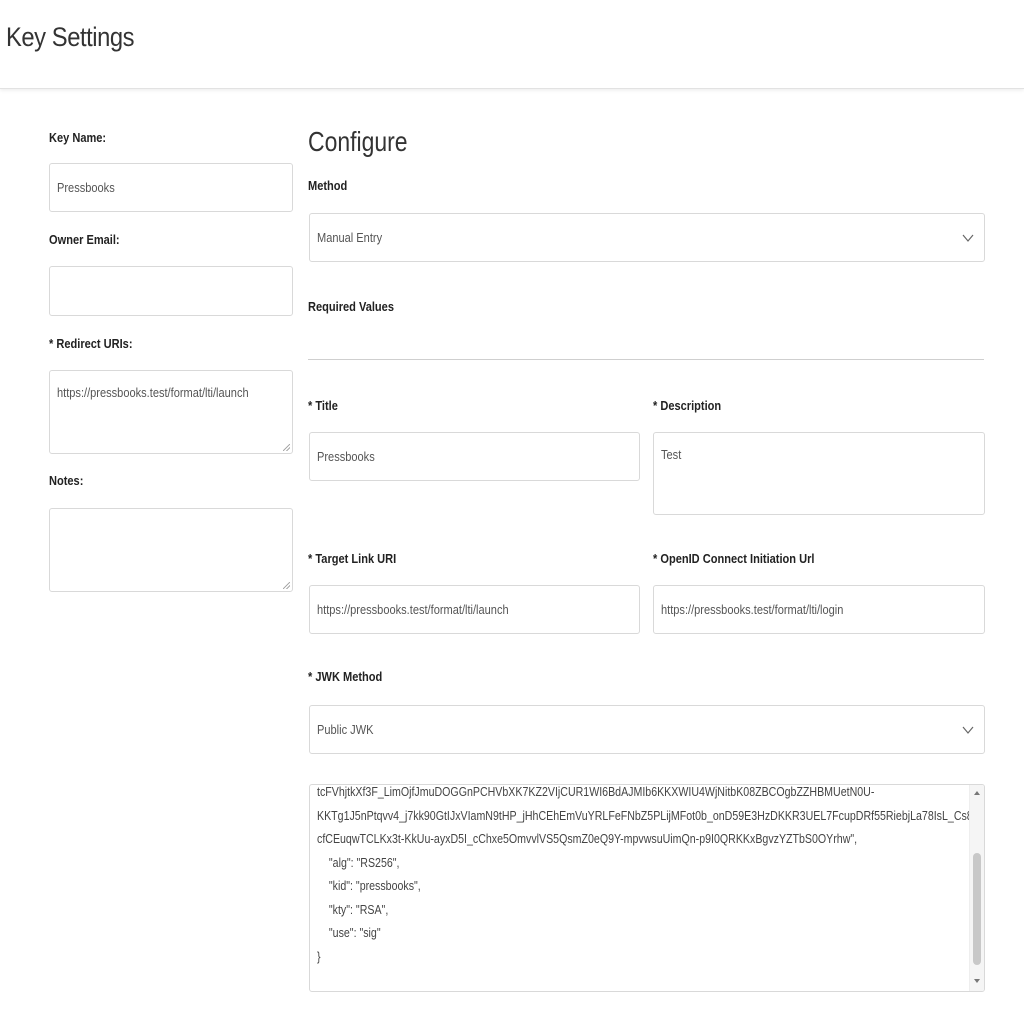 Image resolution: width=1024 pixels, height=1024 pixels. Describe the element at coordinates (977, 909) in the screenshot. I see `scrollbar-thumb` at that location.